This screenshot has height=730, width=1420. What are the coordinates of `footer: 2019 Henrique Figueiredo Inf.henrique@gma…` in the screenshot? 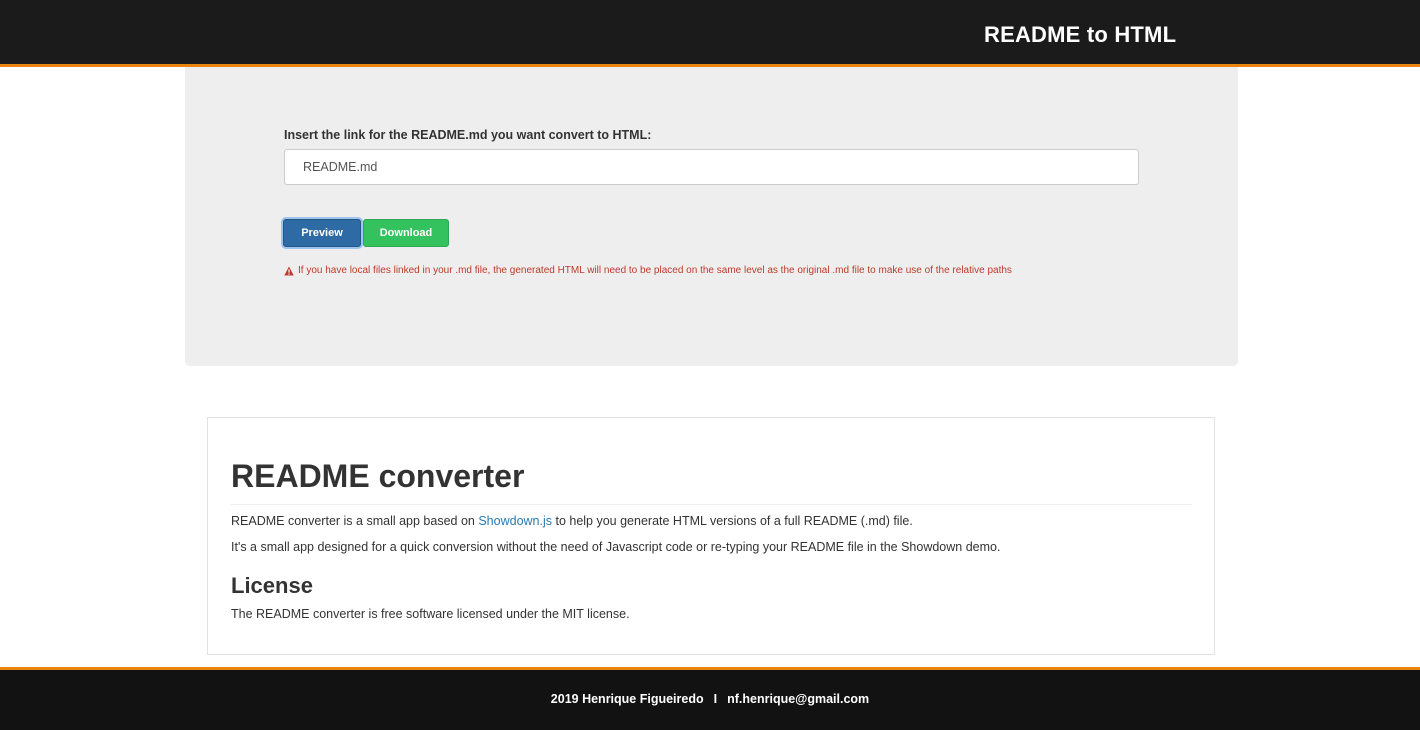 It's located at (710, 698).